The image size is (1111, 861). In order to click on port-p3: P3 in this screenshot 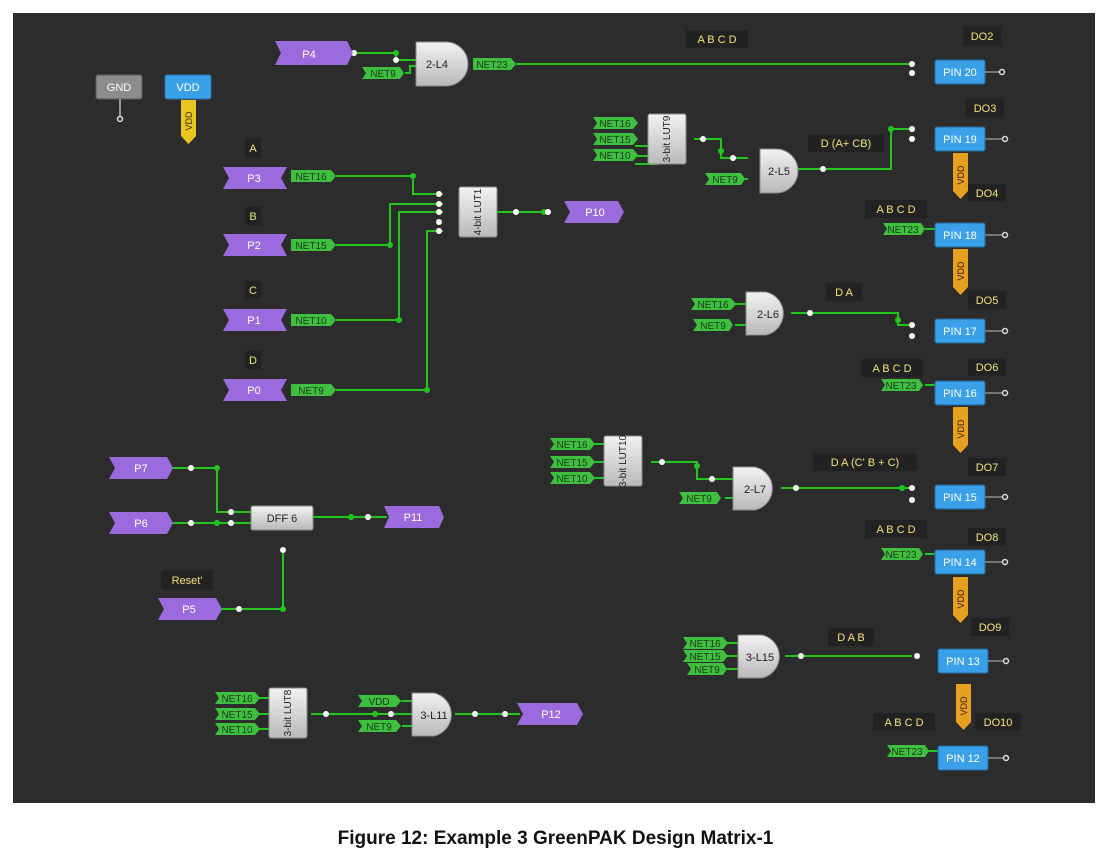, I will do `click(255, 178)`.